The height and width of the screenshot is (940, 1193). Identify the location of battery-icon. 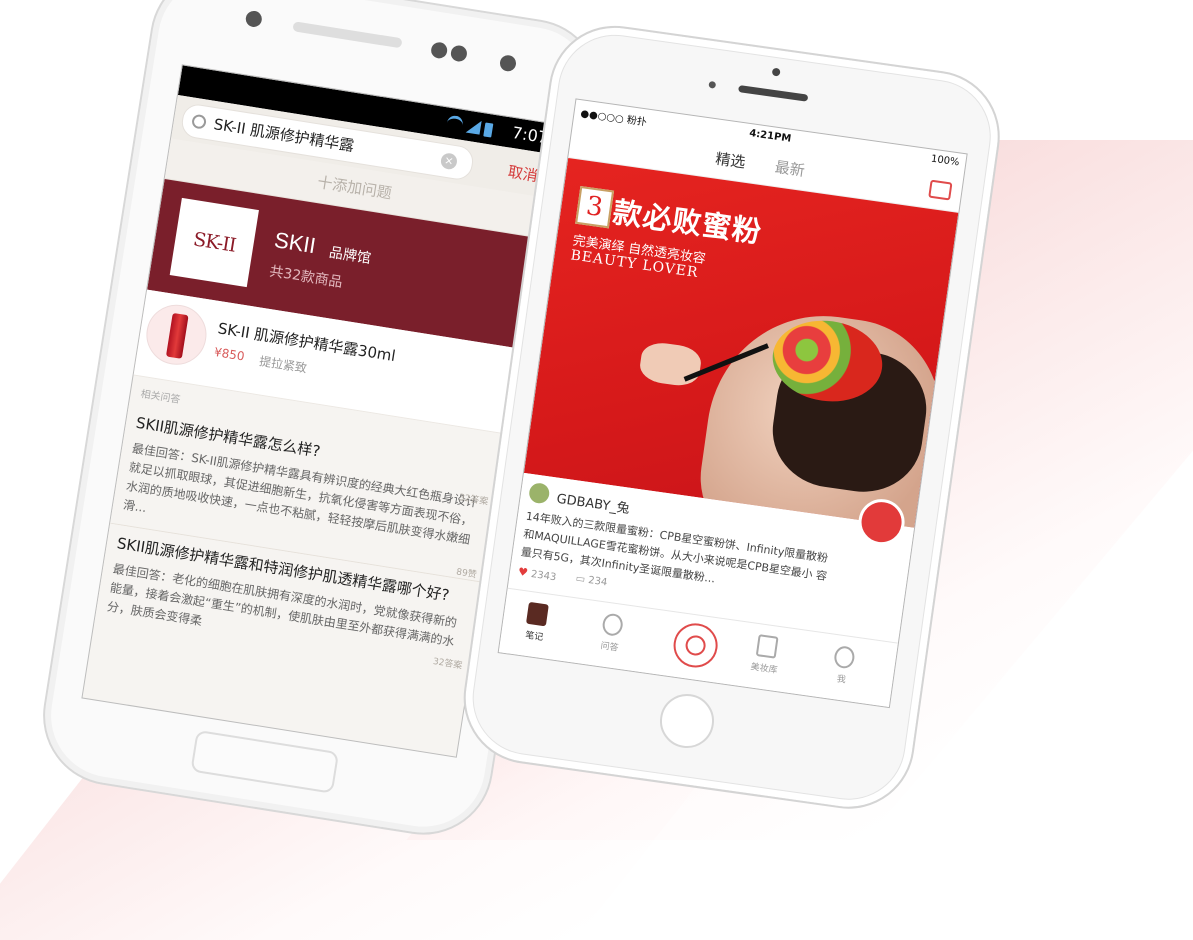
(488, 130).